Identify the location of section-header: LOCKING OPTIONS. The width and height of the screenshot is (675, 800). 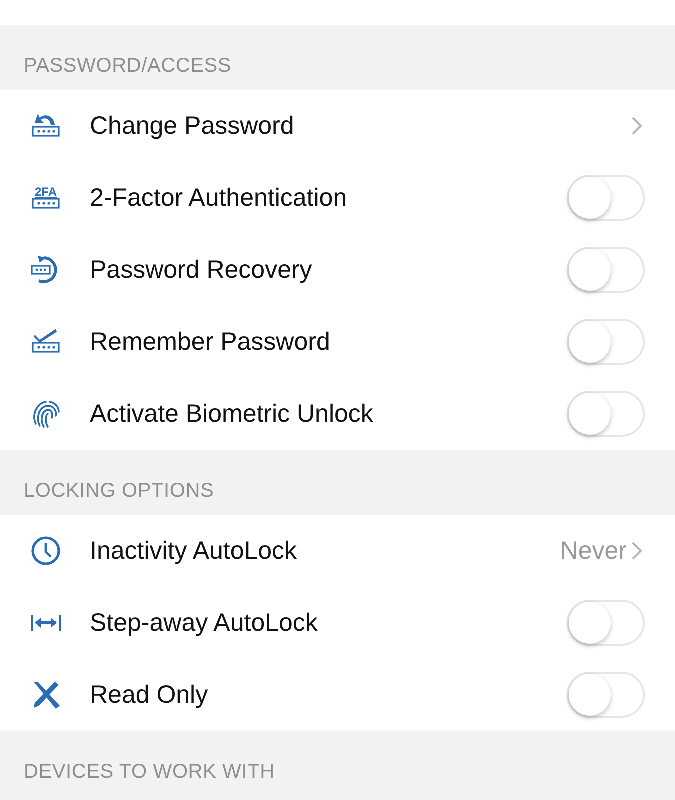
(119, 491).